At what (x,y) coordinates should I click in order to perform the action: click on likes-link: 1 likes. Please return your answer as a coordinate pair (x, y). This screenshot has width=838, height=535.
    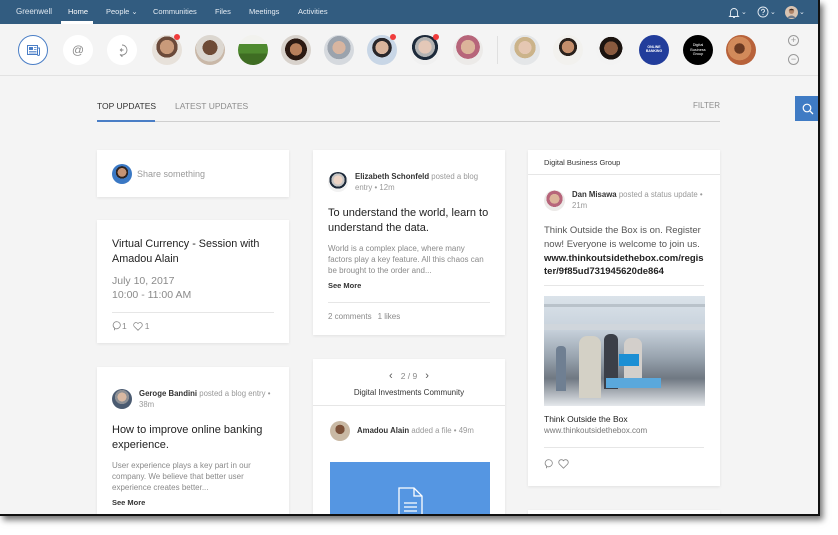
    Looking at the image, I should click on (389, 316).